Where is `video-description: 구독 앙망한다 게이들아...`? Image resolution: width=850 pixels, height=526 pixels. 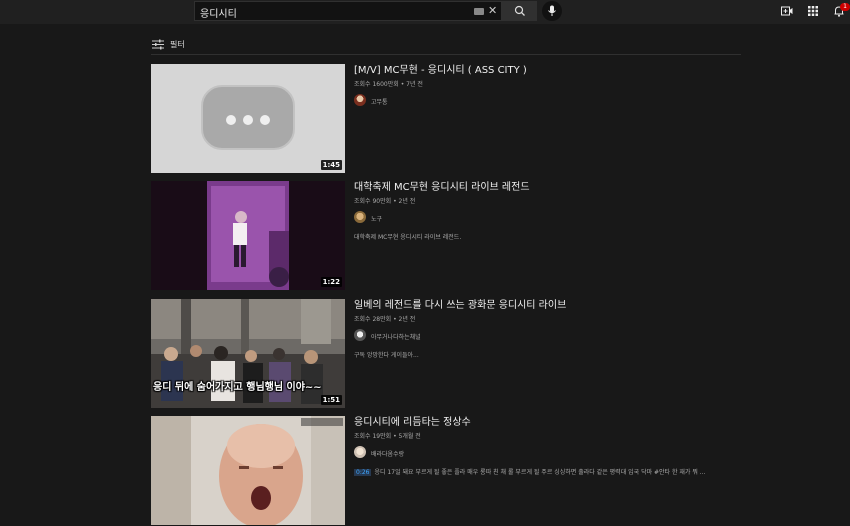 video-description: 구독 앙망한다 게이들아... is located at coordinates (386, 355).